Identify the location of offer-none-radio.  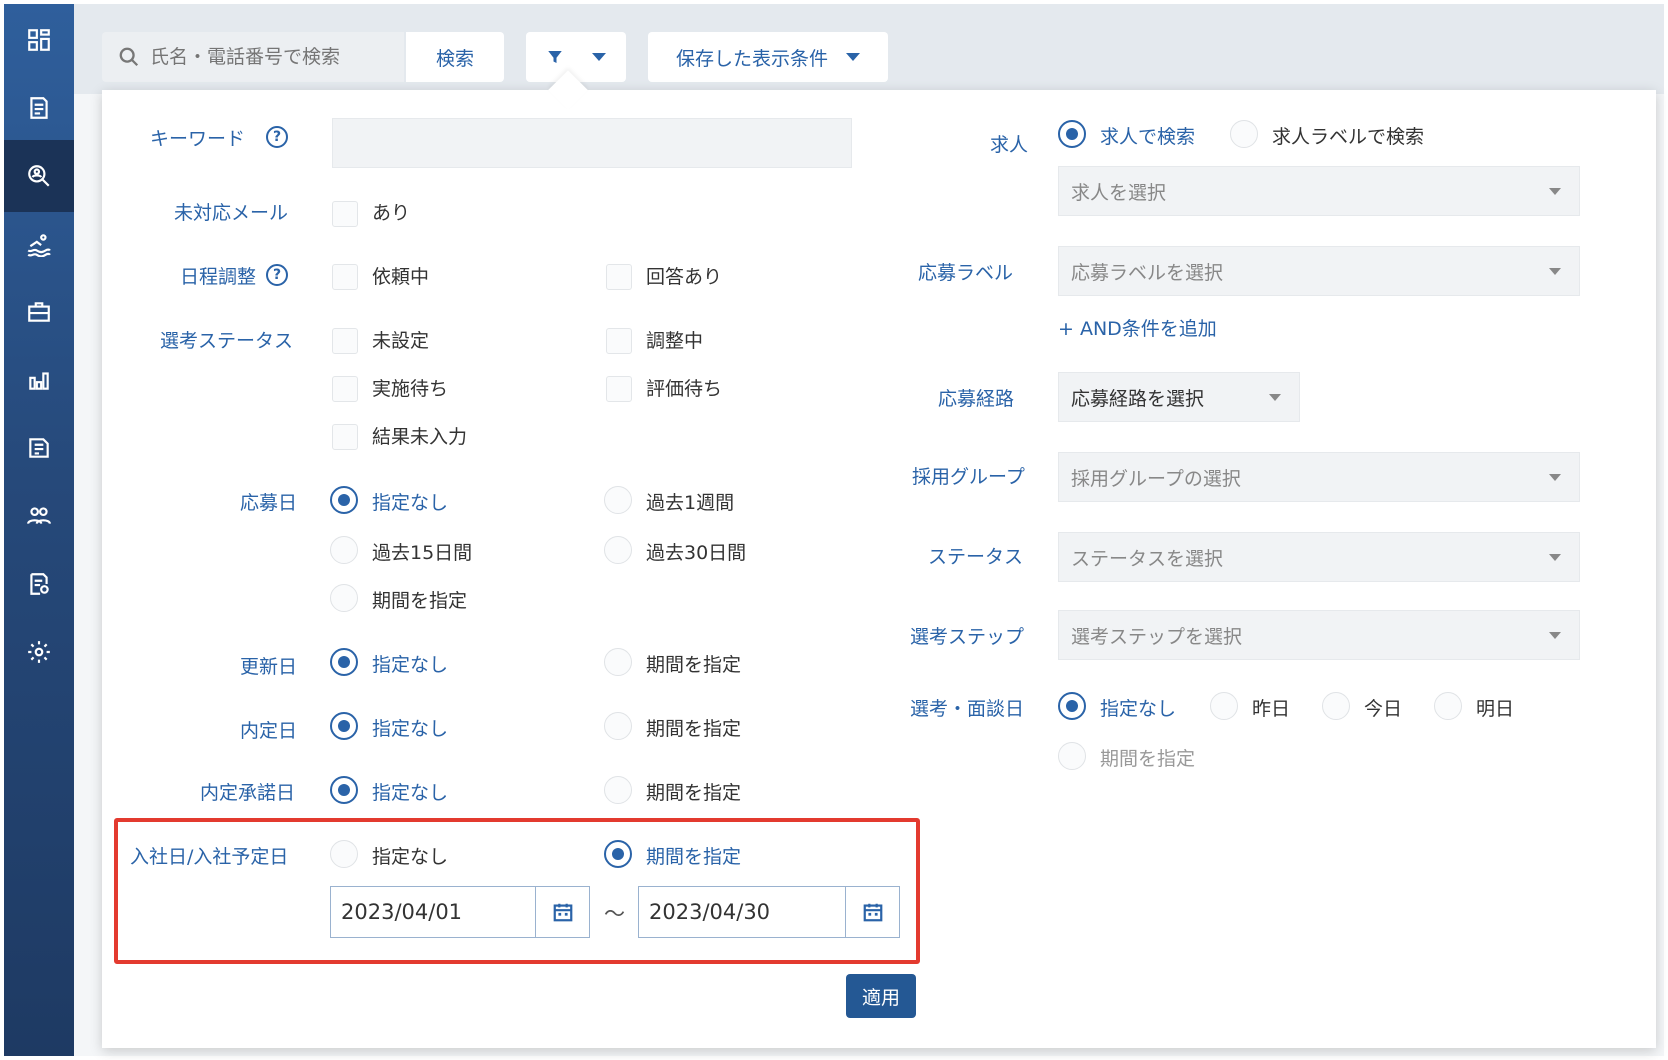
(344, 726).